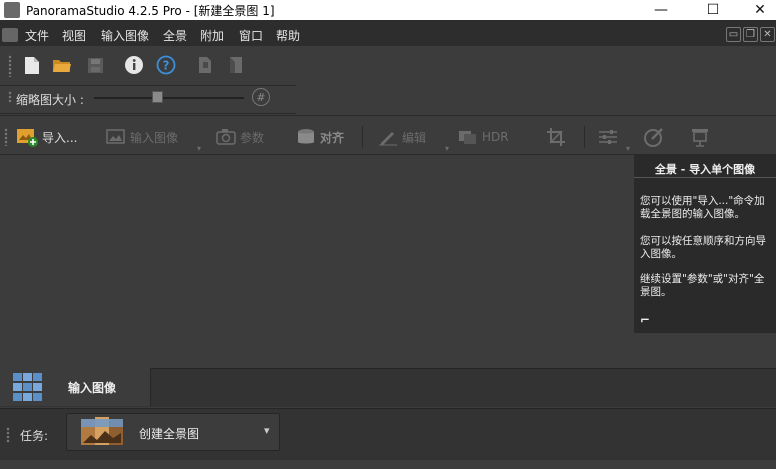  Describe the element at coordinates (414, 137) in the screenshot. I see `edit-label: 编辑` at that location.